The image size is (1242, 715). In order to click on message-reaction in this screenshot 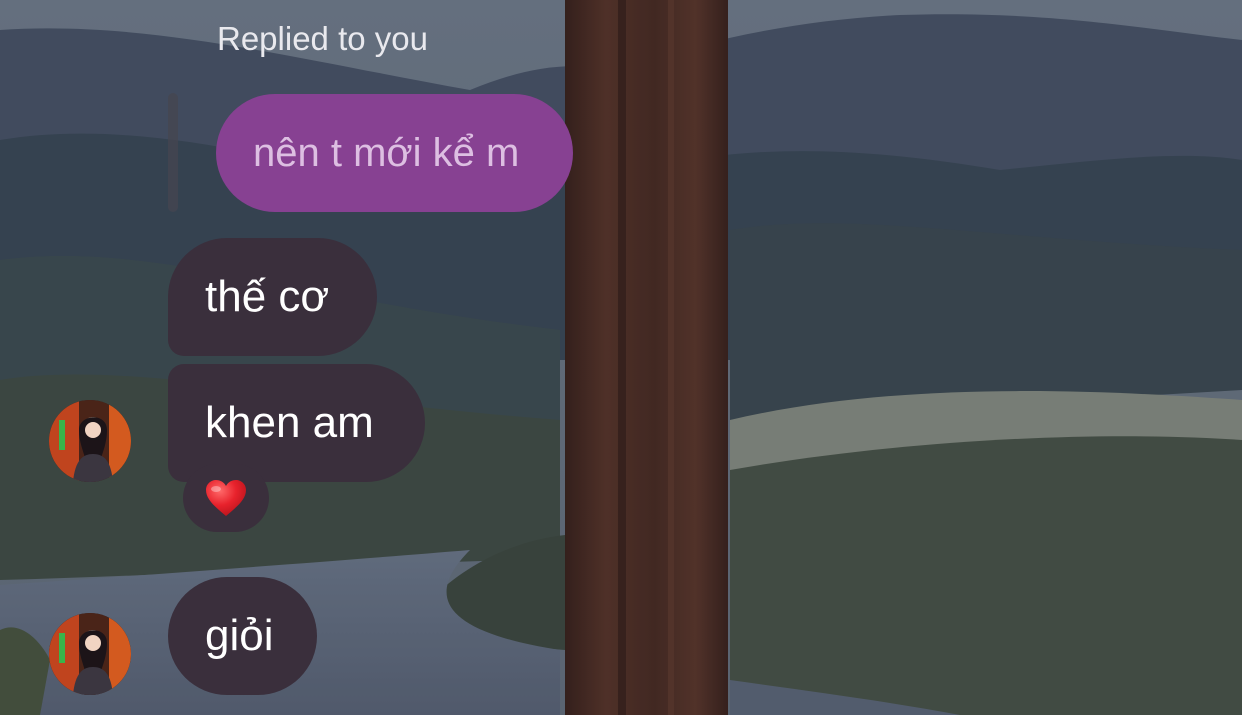, I will do `click(226, 498)`.